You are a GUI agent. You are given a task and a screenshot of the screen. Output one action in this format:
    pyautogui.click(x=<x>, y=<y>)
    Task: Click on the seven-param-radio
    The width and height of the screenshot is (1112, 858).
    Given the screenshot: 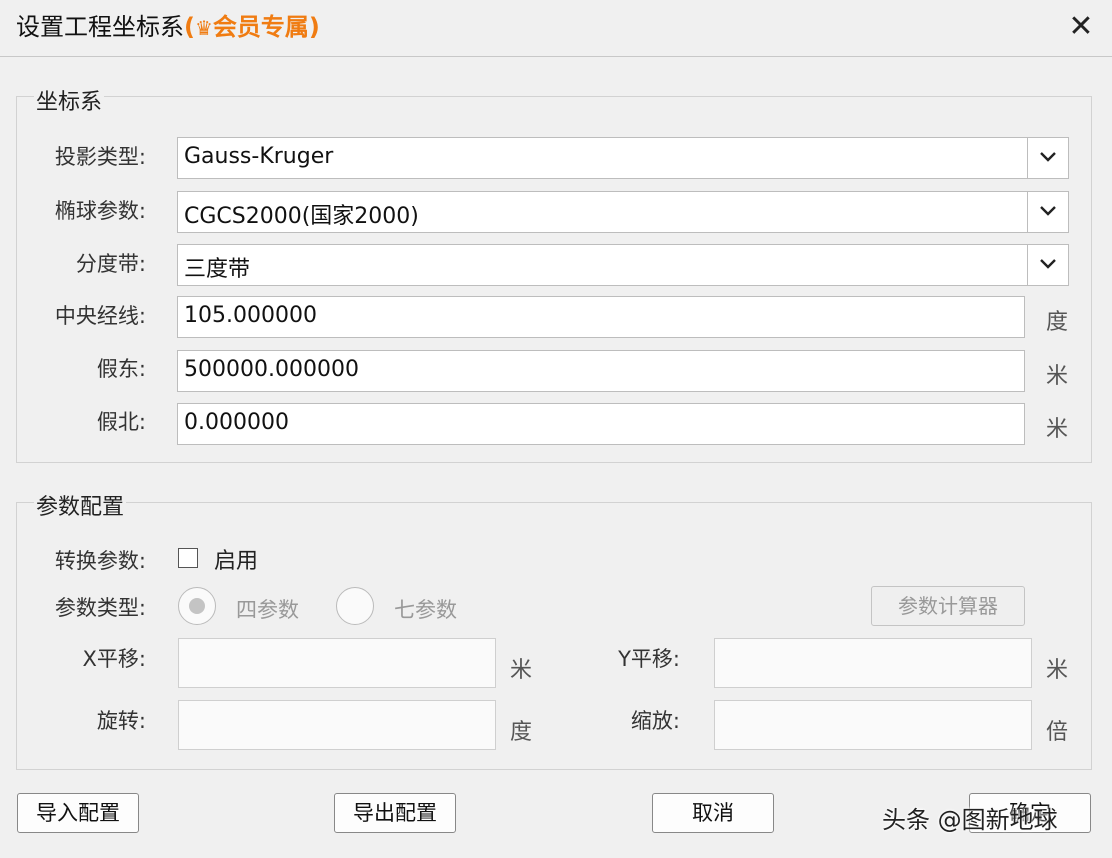 What is the action you would take?
    pyautogui.click(x=355, y=606)
    